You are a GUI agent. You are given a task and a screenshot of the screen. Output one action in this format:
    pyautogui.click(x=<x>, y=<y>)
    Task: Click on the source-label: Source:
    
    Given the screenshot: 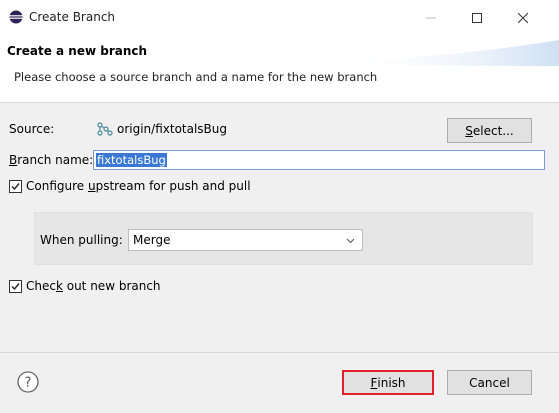 What is the action you would take?
    pyautogui.click(x=32, y=129)
    